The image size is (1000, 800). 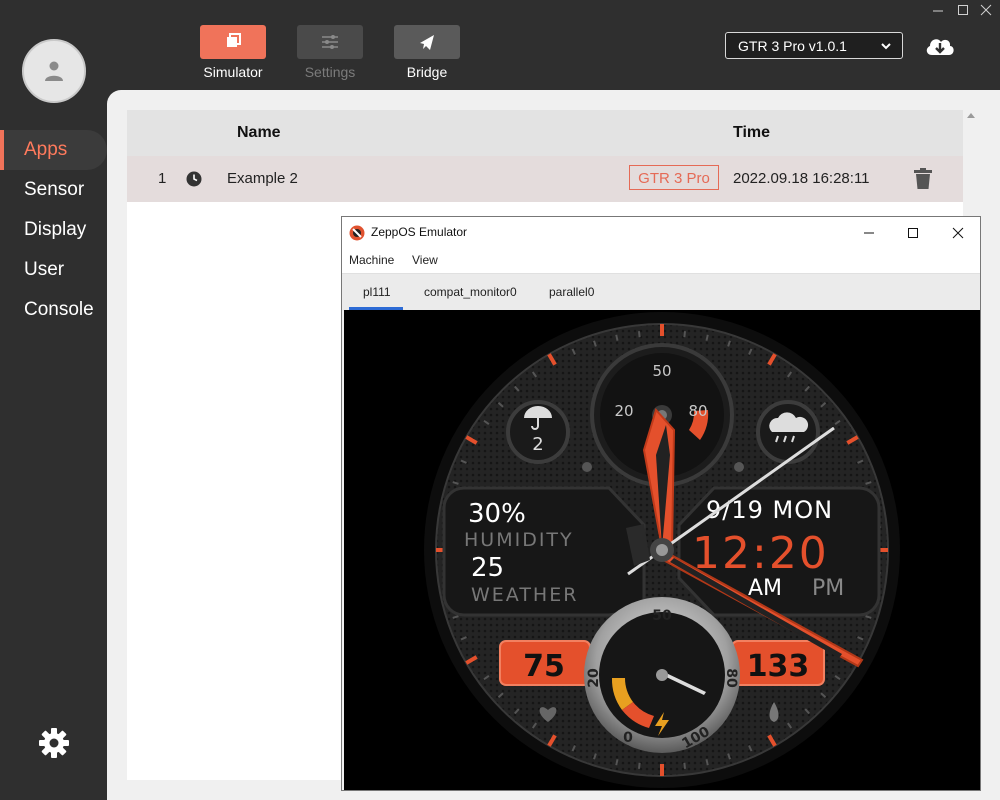 I want to click on sidebar-item-label: User, so click(x=44, y=269).